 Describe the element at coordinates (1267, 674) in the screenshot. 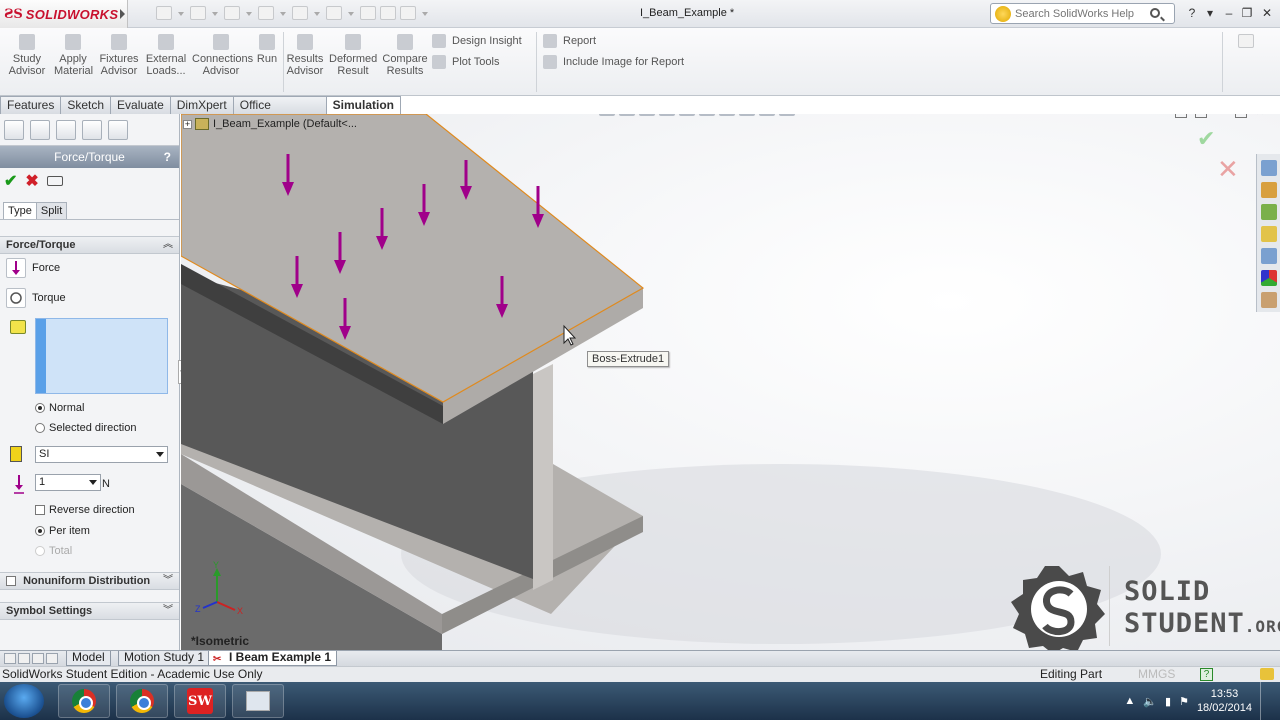

I see `rebuild-status-icon` at that location.